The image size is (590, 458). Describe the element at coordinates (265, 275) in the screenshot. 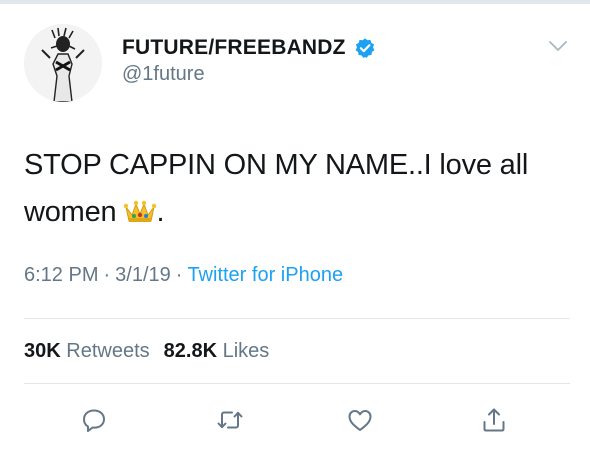

I see `tweet-source-link: Twitter for iPhone` at that location.